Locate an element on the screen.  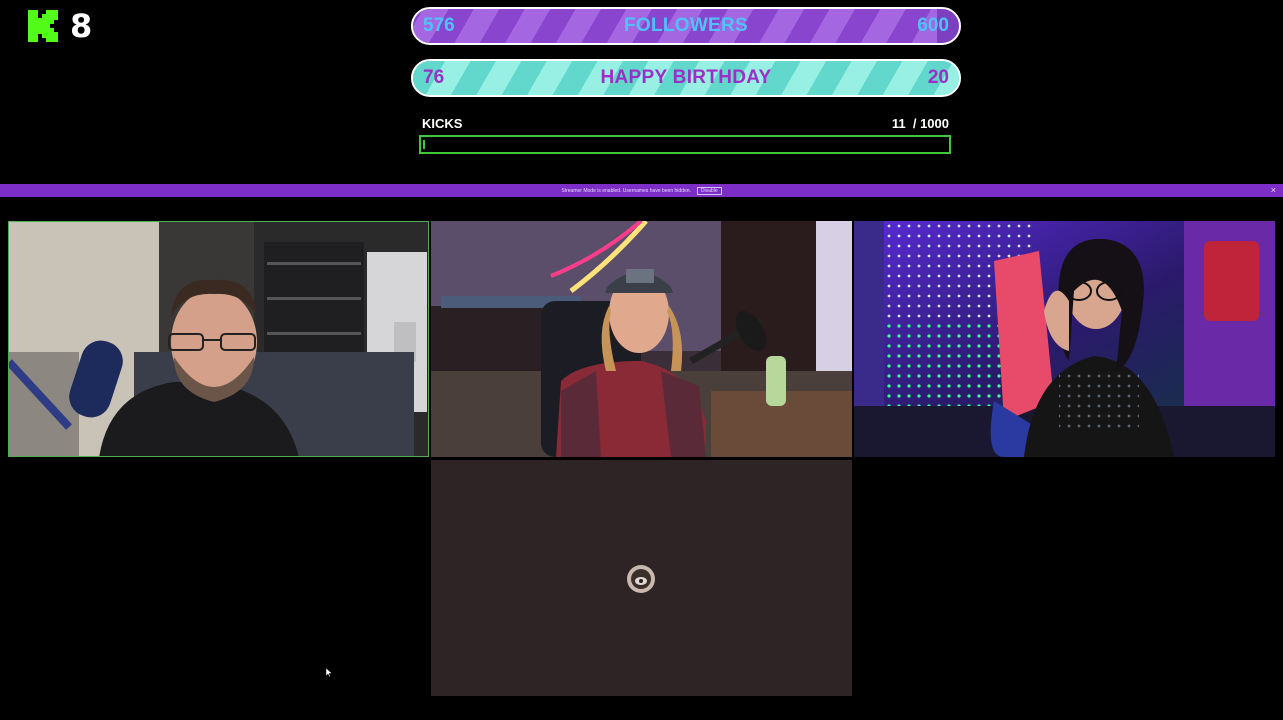
guest-2-video-feed is located at coordinates (641, 339).